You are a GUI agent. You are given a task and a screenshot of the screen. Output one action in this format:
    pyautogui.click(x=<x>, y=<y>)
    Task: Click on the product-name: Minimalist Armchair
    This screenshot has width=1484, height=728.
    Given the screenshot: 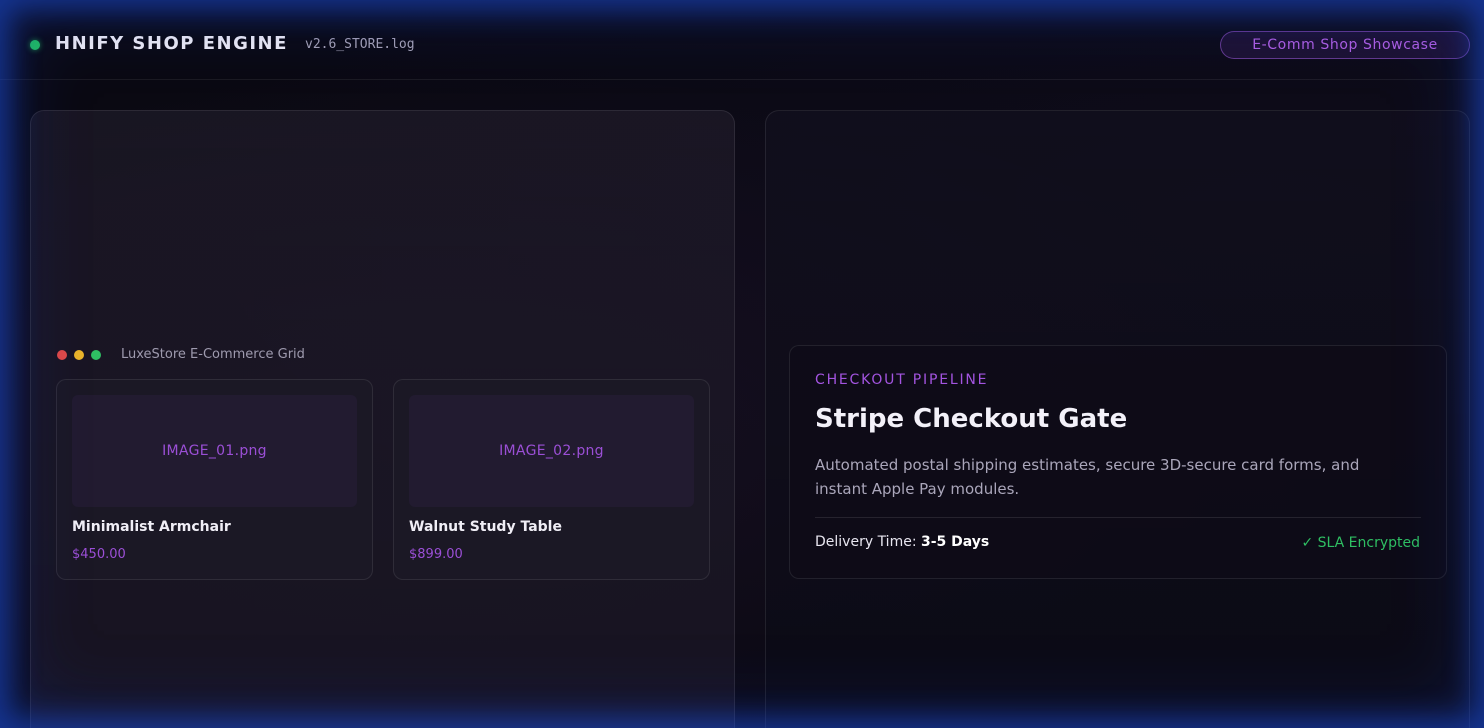 What is the action you would take?
    pyautogui.click(x=151, y=527)
    